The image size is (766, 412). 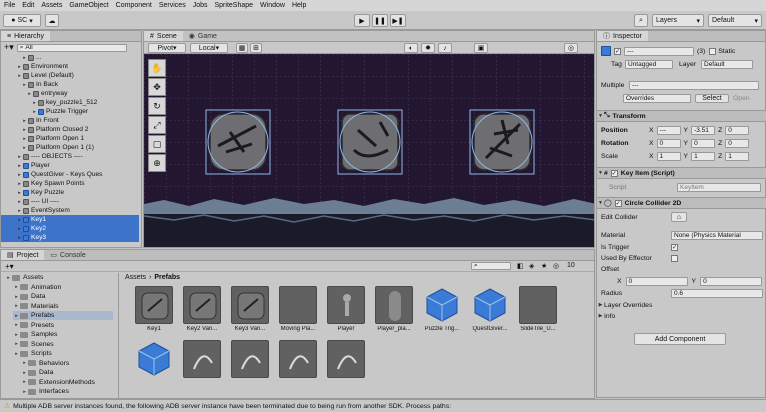 I want to click on visibility-icon: ◎, so click(x=556, y=266).